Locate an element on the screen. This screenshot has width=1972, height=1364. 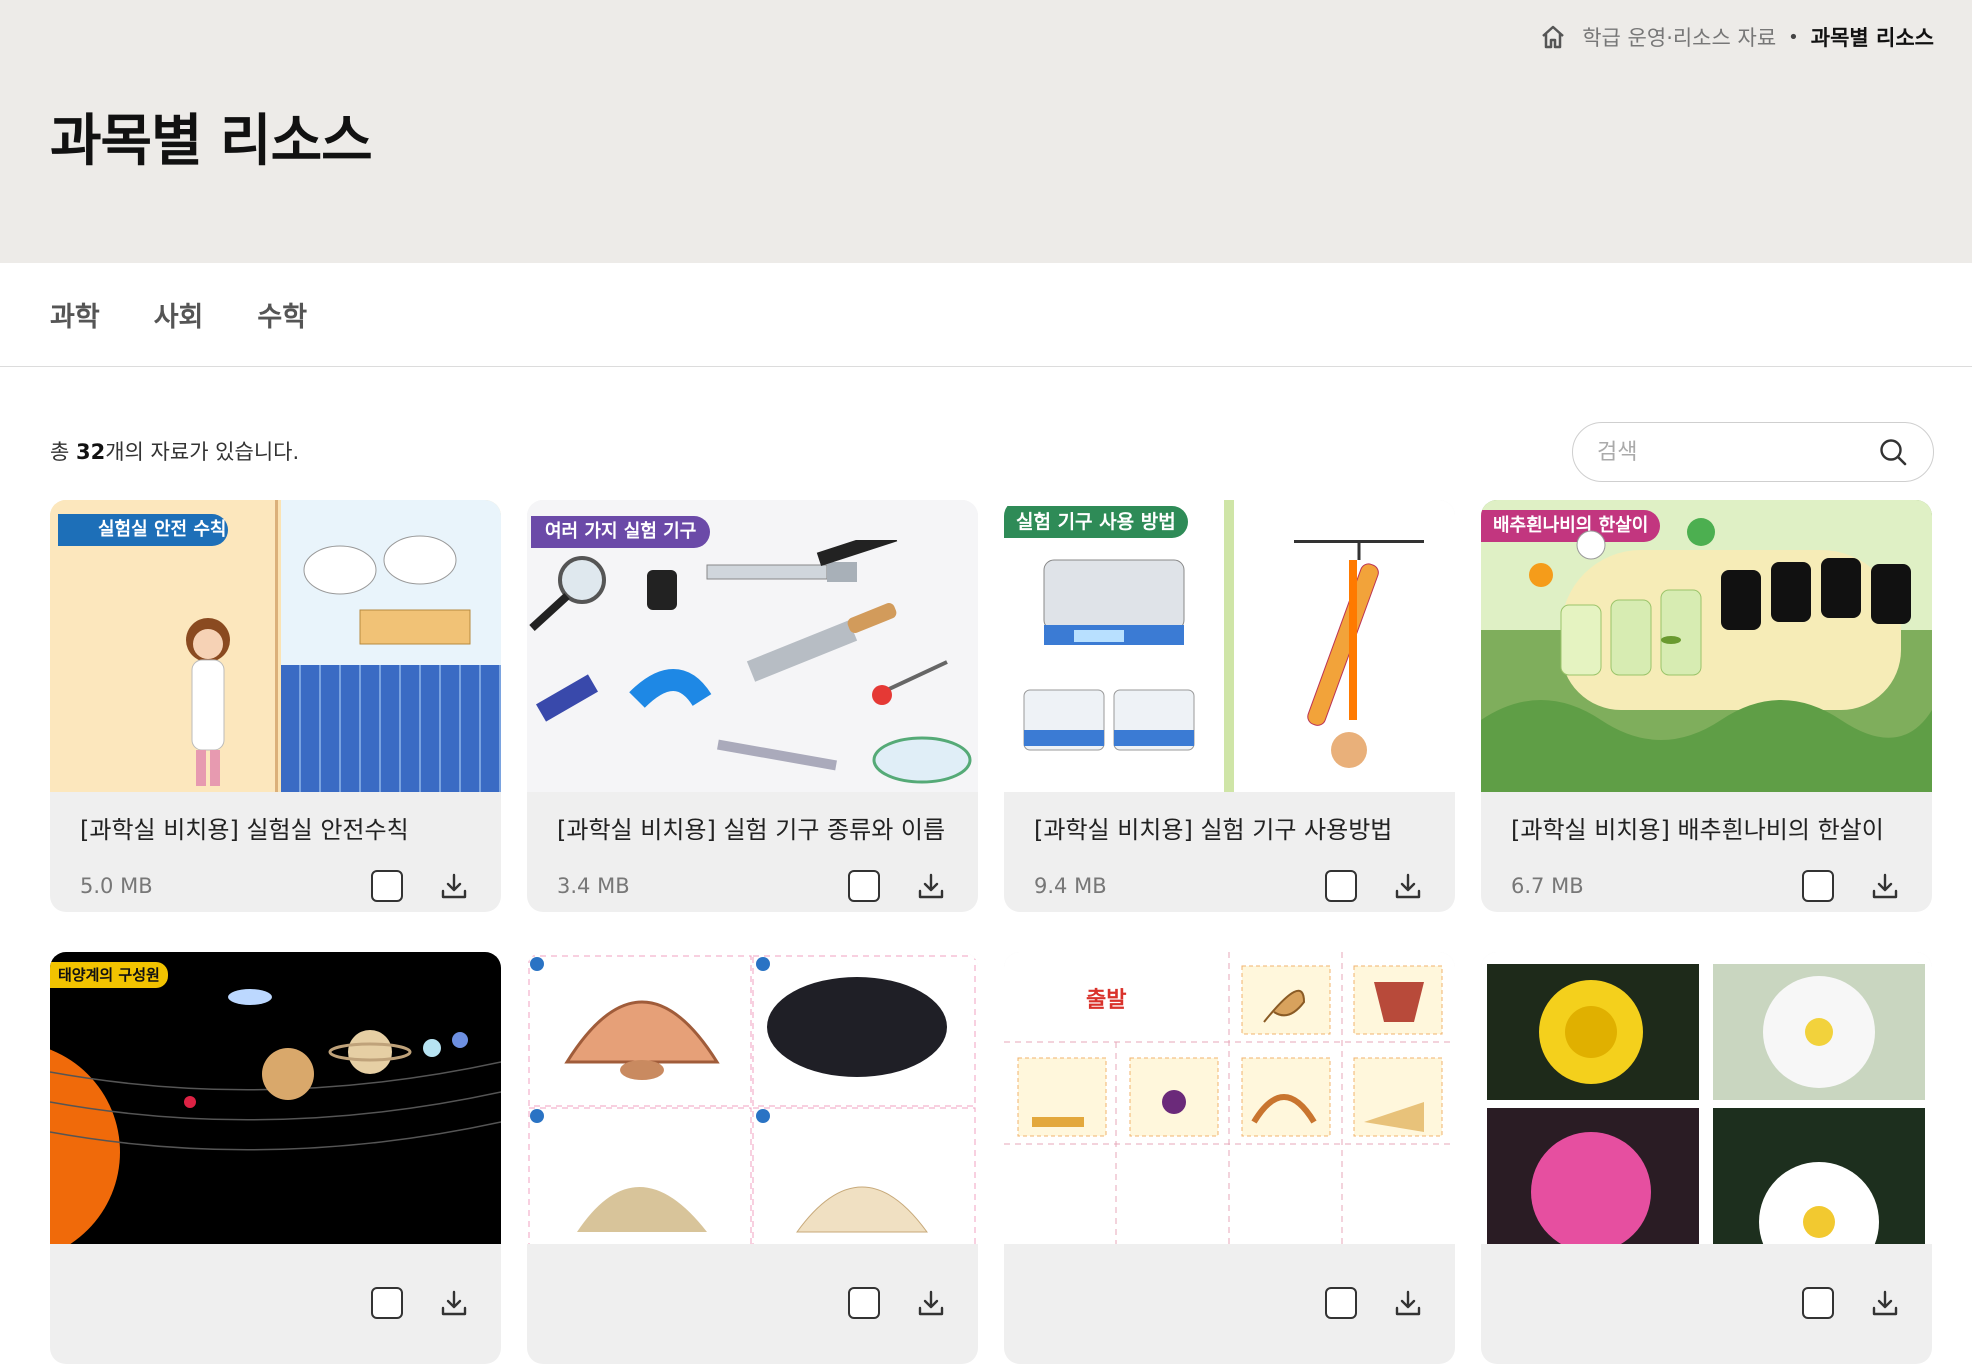
card-title: [과학실 비치용] 실험 기구 사용방법 is located at coordinates (1229, 827).